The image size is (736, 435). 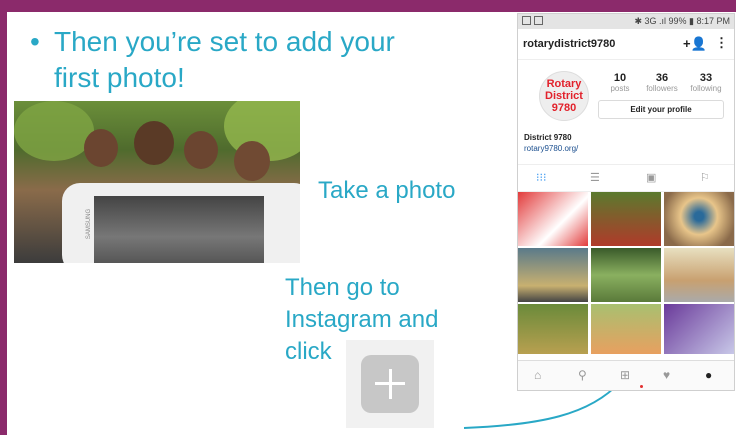 What do you see at coordinates (89, 224) in the screenshot?
I see `phone-brand-text: SAMSUNG` at bounding box center [89, 224].